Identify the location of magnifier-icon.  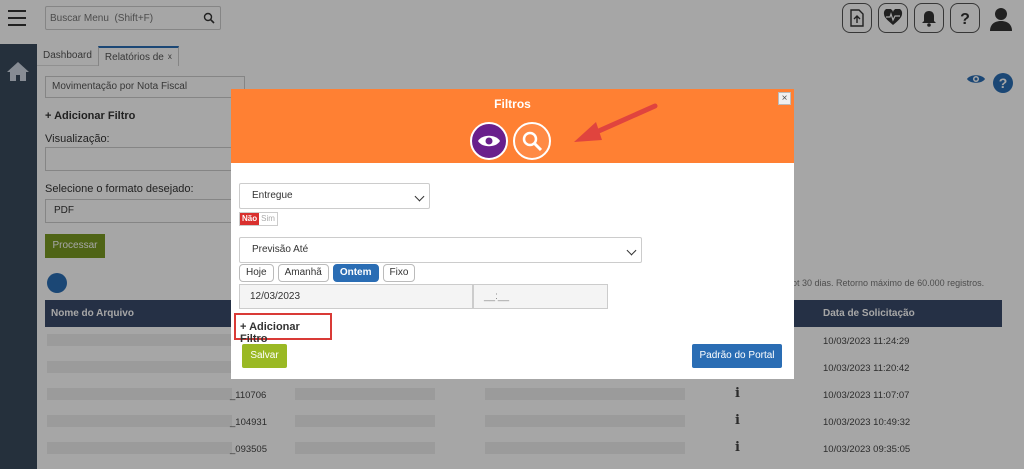
(532, 141).